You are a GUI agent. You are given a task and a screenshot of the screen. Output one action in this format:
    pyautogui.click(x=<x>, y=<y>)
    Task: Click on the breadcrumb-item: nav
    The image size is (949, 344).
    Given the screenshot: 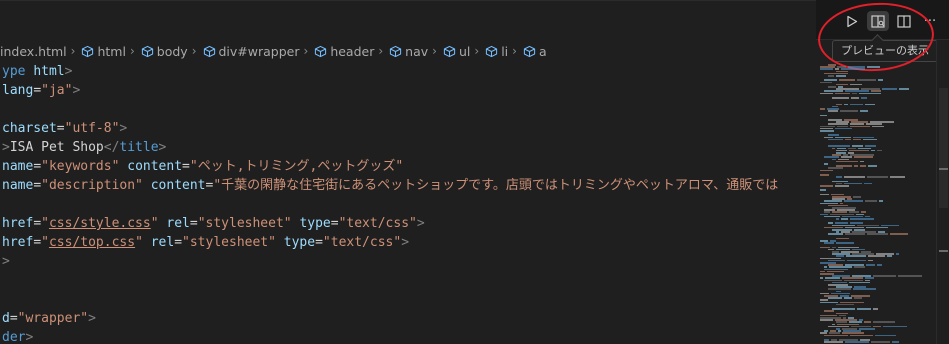 What is the action you would take?
    pyautogui.click(x=407, y=51)
    